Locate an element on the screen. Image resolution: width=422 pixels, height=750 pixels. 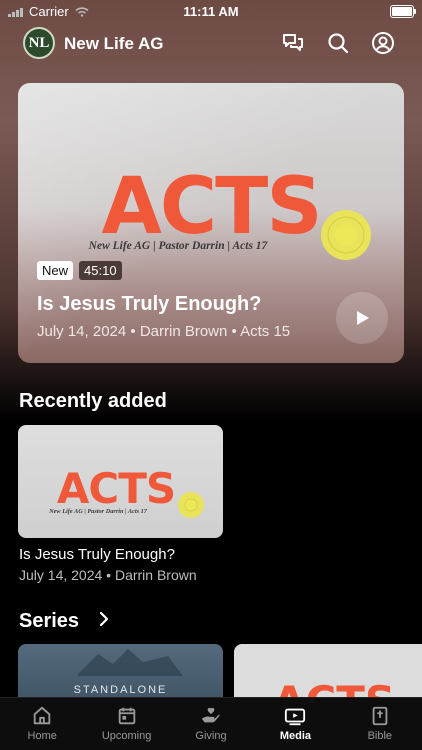
church-logo: NL is located at coordinates (39, 43).